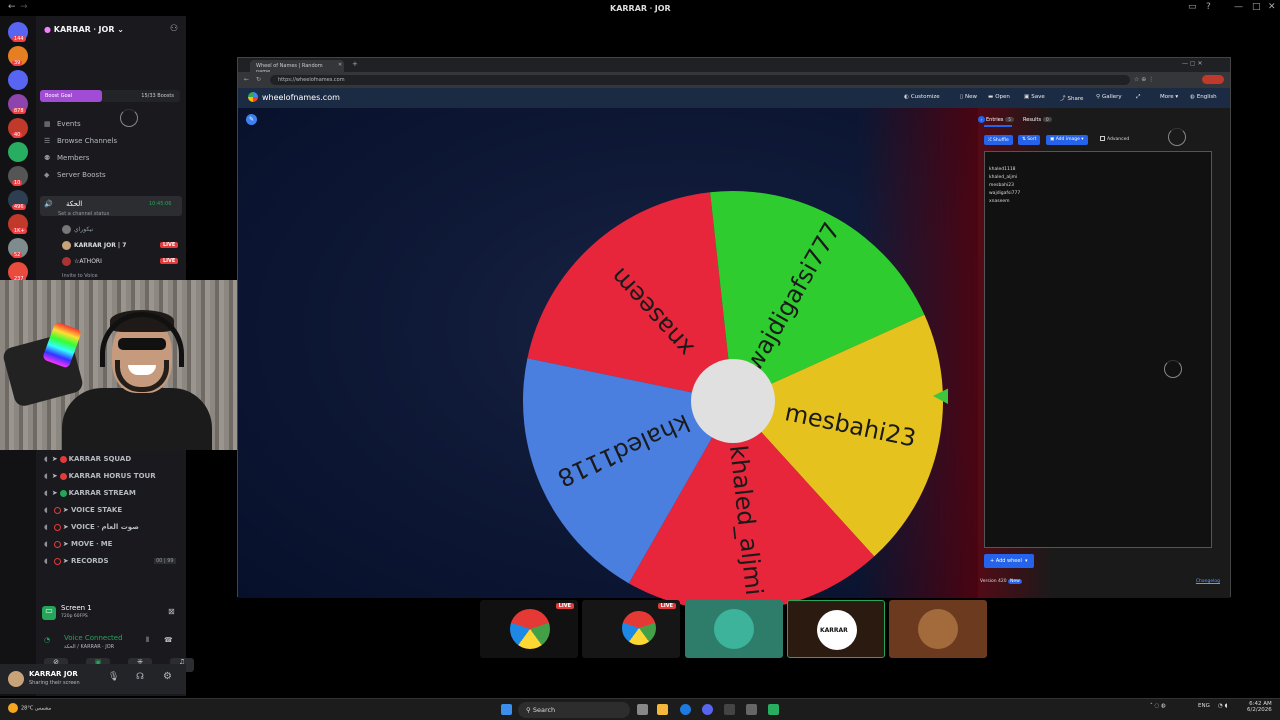 The height and width of the screenshot is (720, 1280). I want to click on guild-name: KARRAR ⸱ JOR, so click(84, 29).